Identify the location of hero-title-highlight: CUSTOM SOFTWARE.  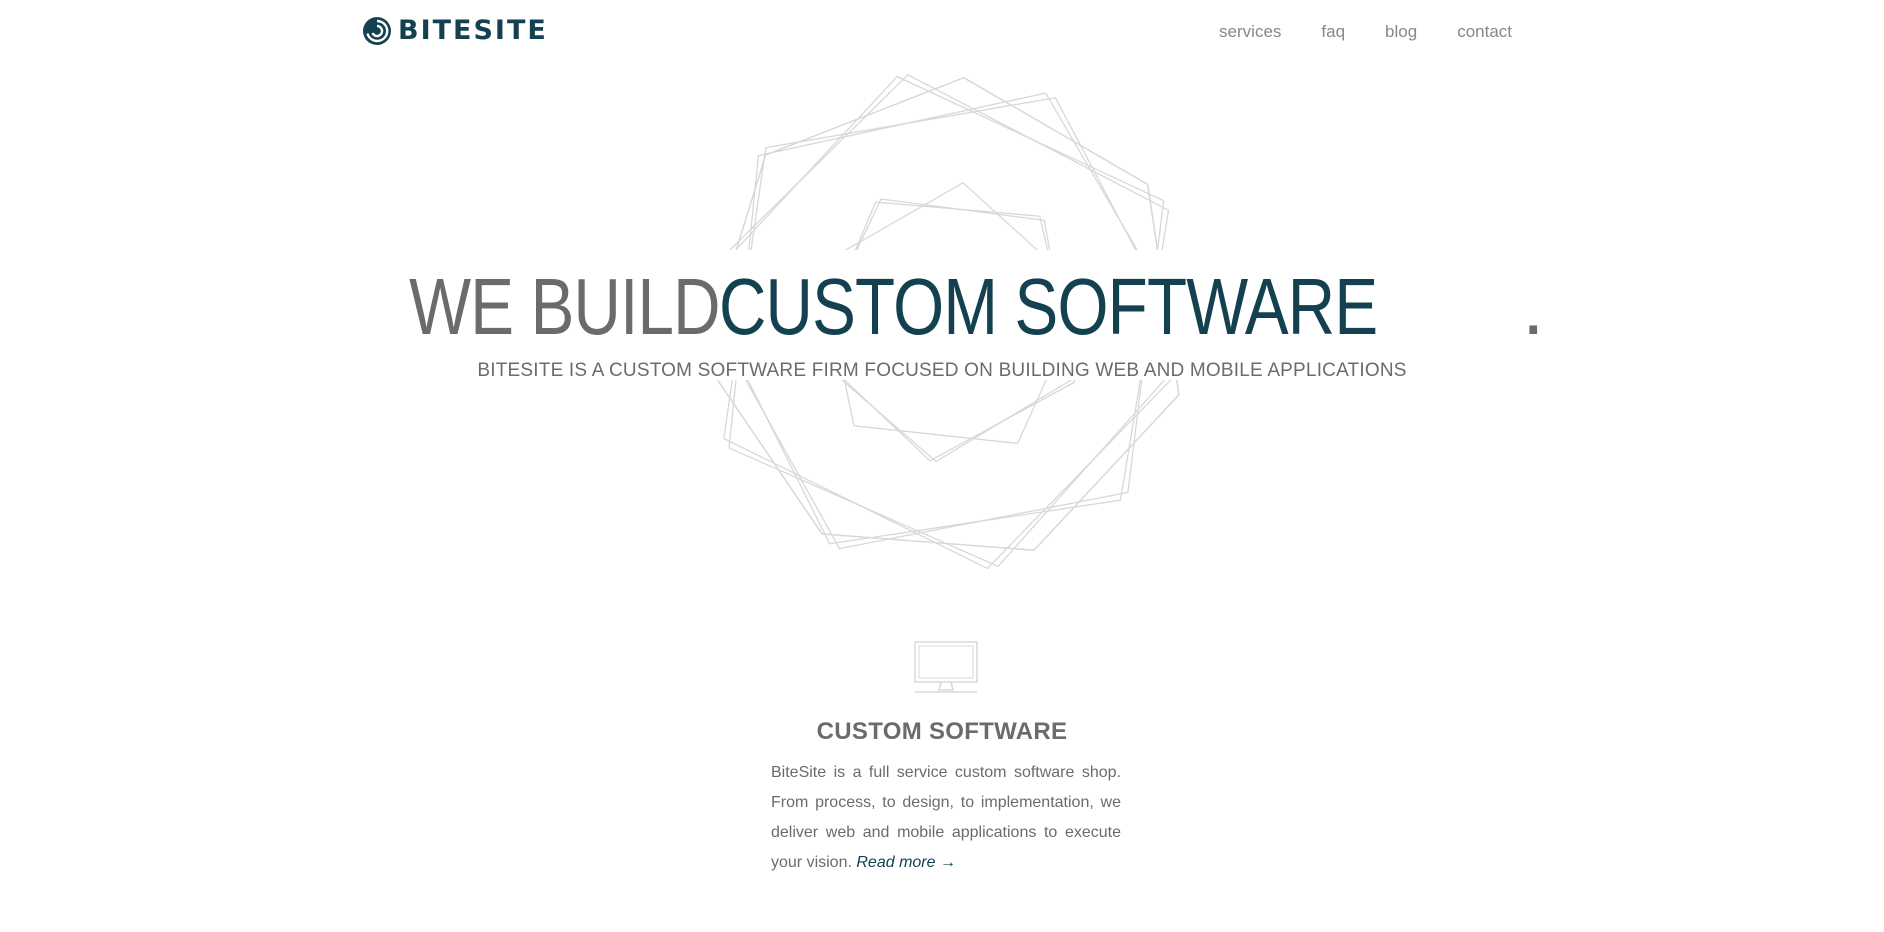
(1048, 306).